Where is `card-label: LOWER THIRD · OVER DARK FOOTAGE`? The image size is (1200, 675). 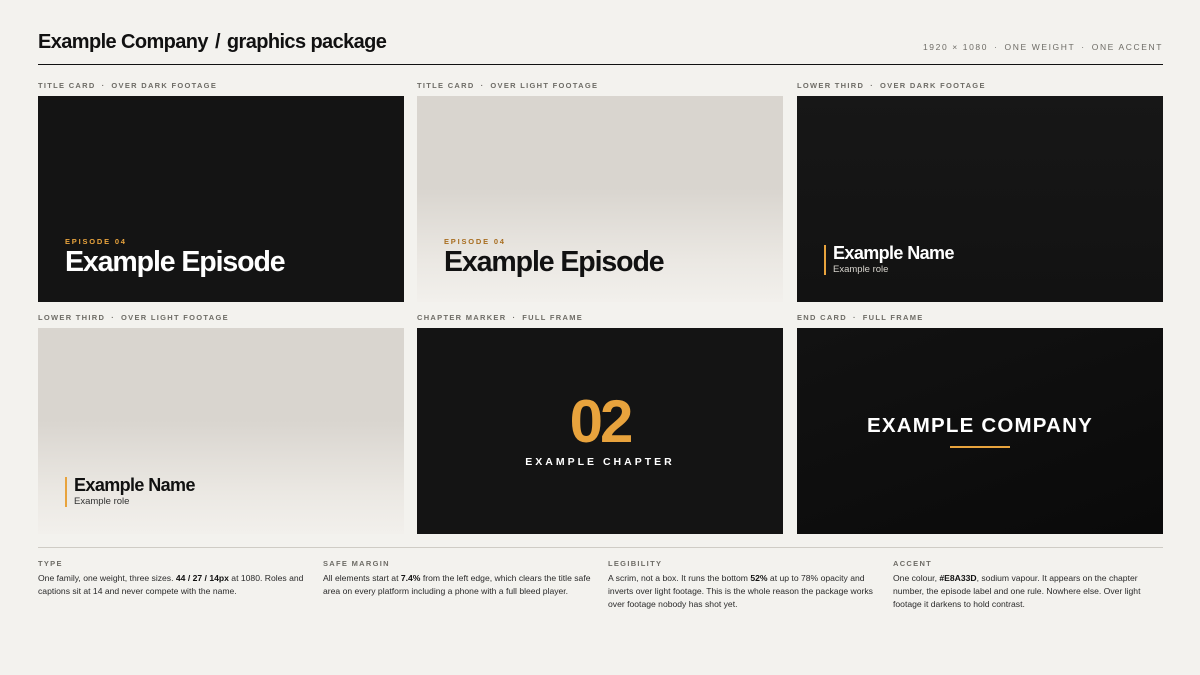 card-label: LOWER THIRD · OVER DARK FOOTAGE is located at coordinates (980, 88).